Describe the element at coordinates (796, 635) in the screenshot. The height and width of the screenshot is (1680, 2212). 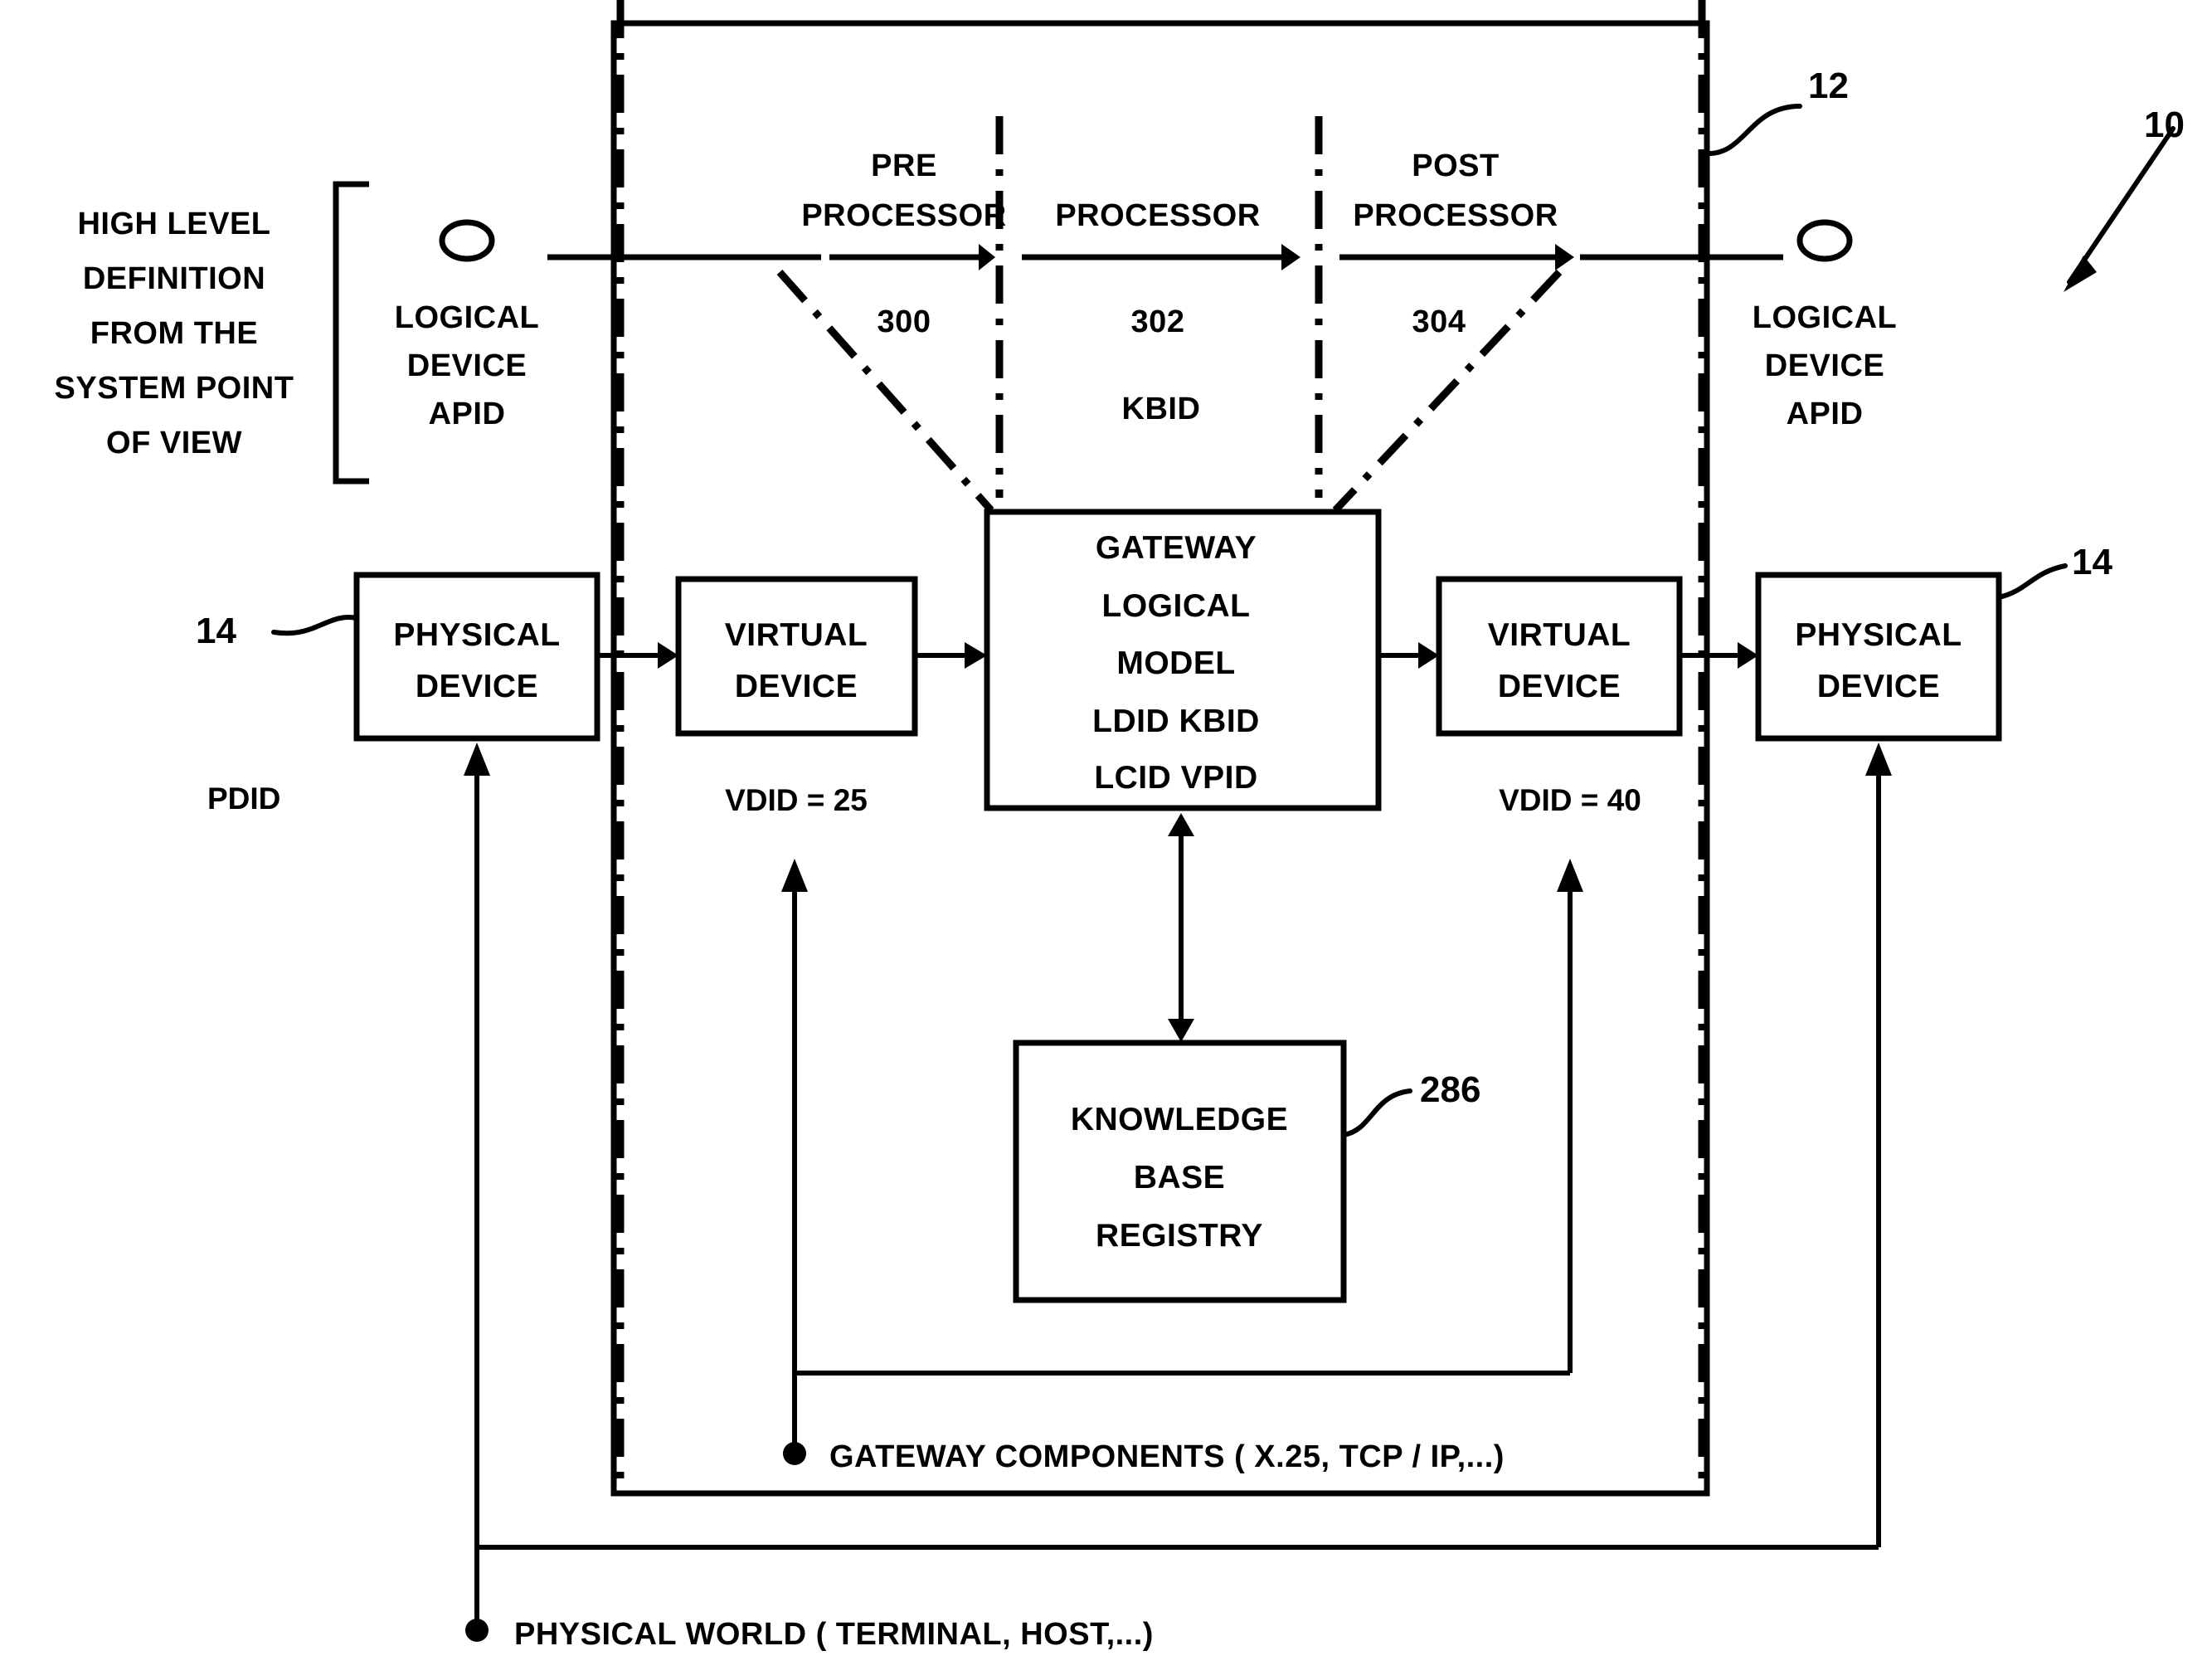
I see `virtual-device-left-line-1: VIRTUAL` at that location.